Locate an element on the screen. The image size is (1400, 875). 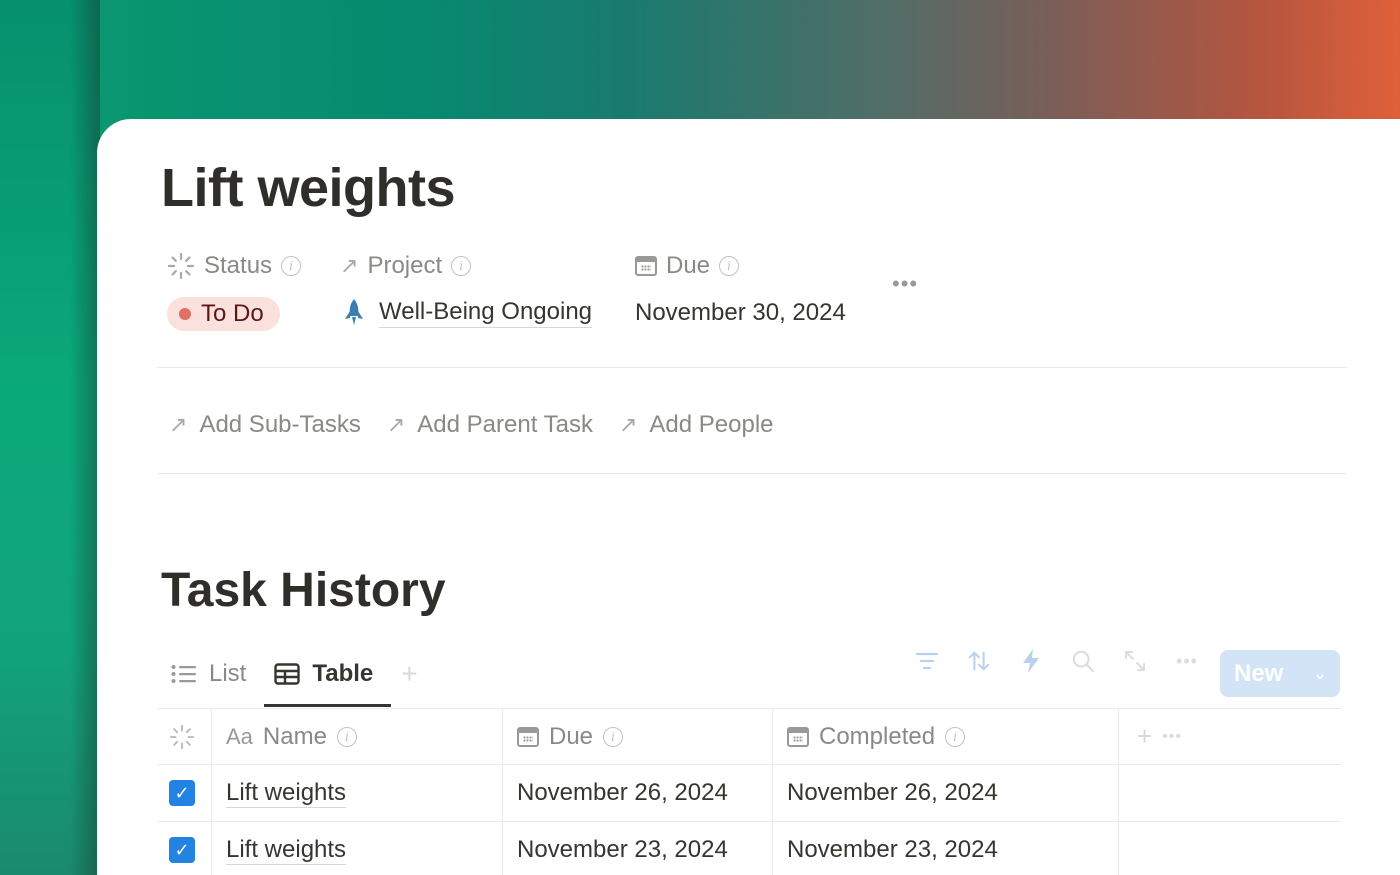
property-status-header: Status i is located at coordinates (234, 266).